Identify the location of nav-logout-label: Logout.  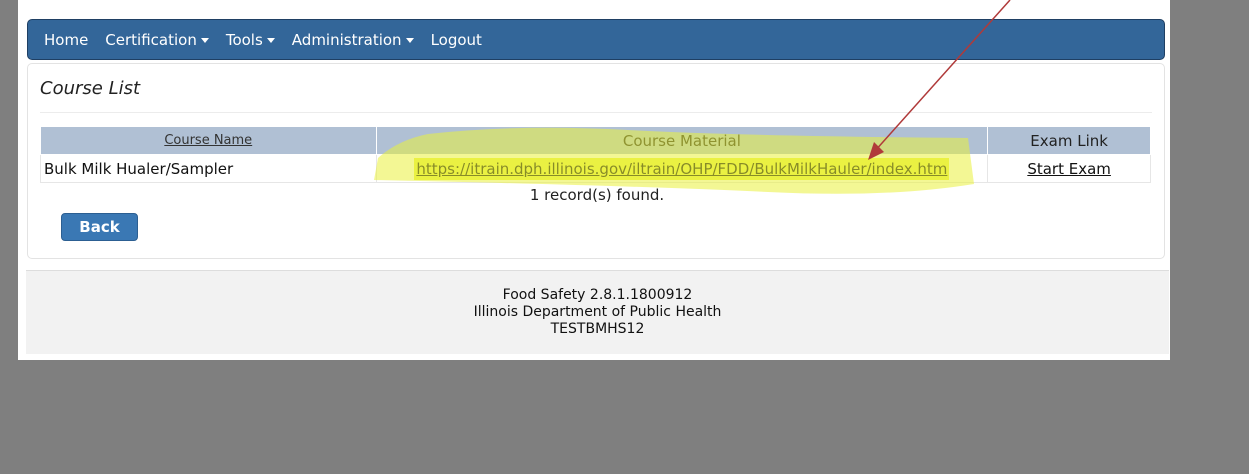
(456, 39).